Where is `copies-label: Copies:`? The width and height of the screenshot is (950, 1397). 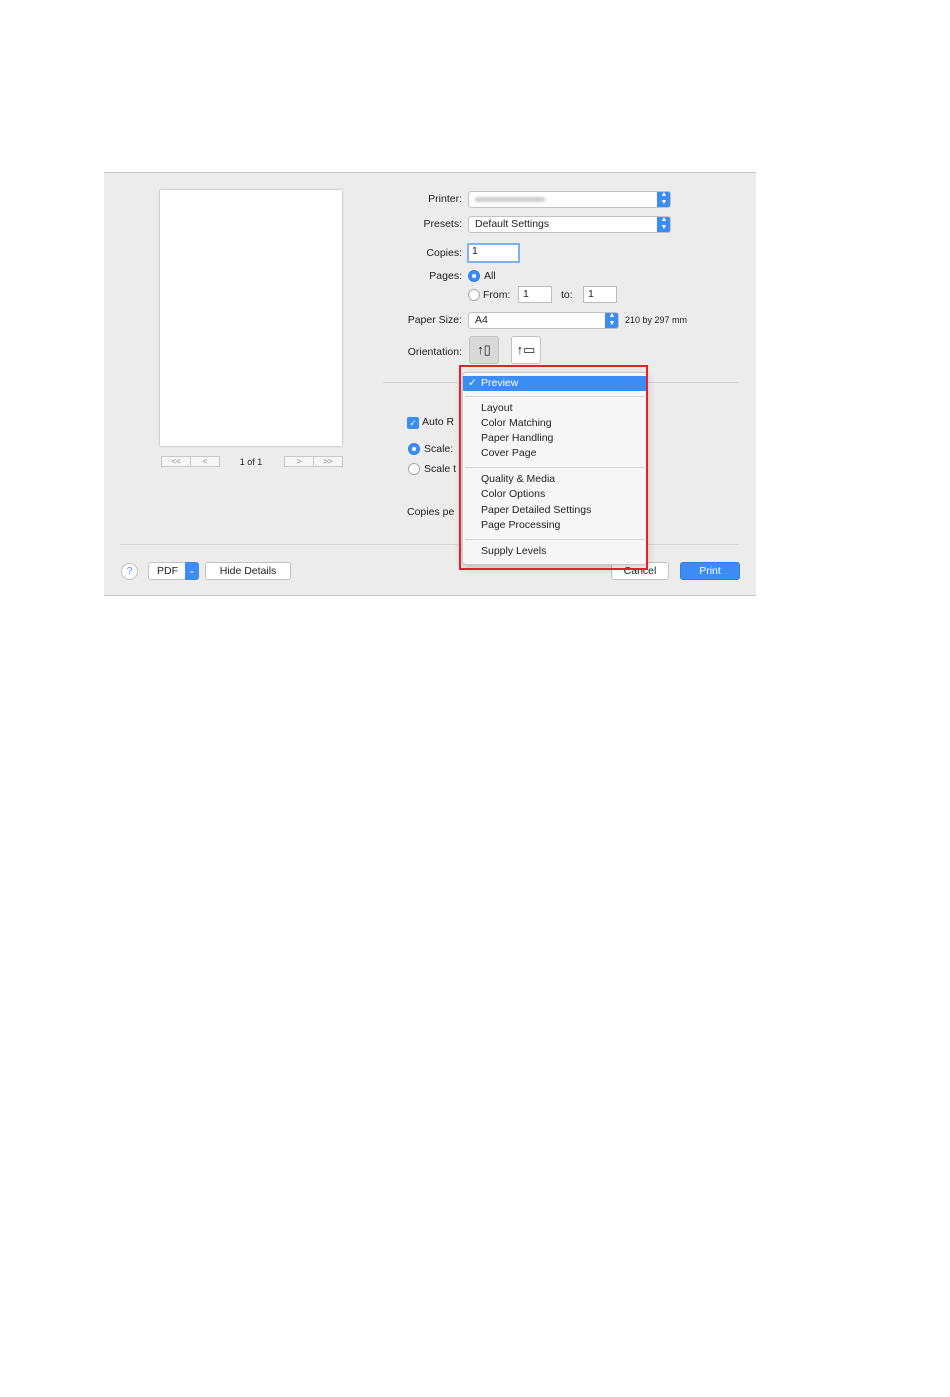
copies-label: Copies: is located at coordinates (444, 253).